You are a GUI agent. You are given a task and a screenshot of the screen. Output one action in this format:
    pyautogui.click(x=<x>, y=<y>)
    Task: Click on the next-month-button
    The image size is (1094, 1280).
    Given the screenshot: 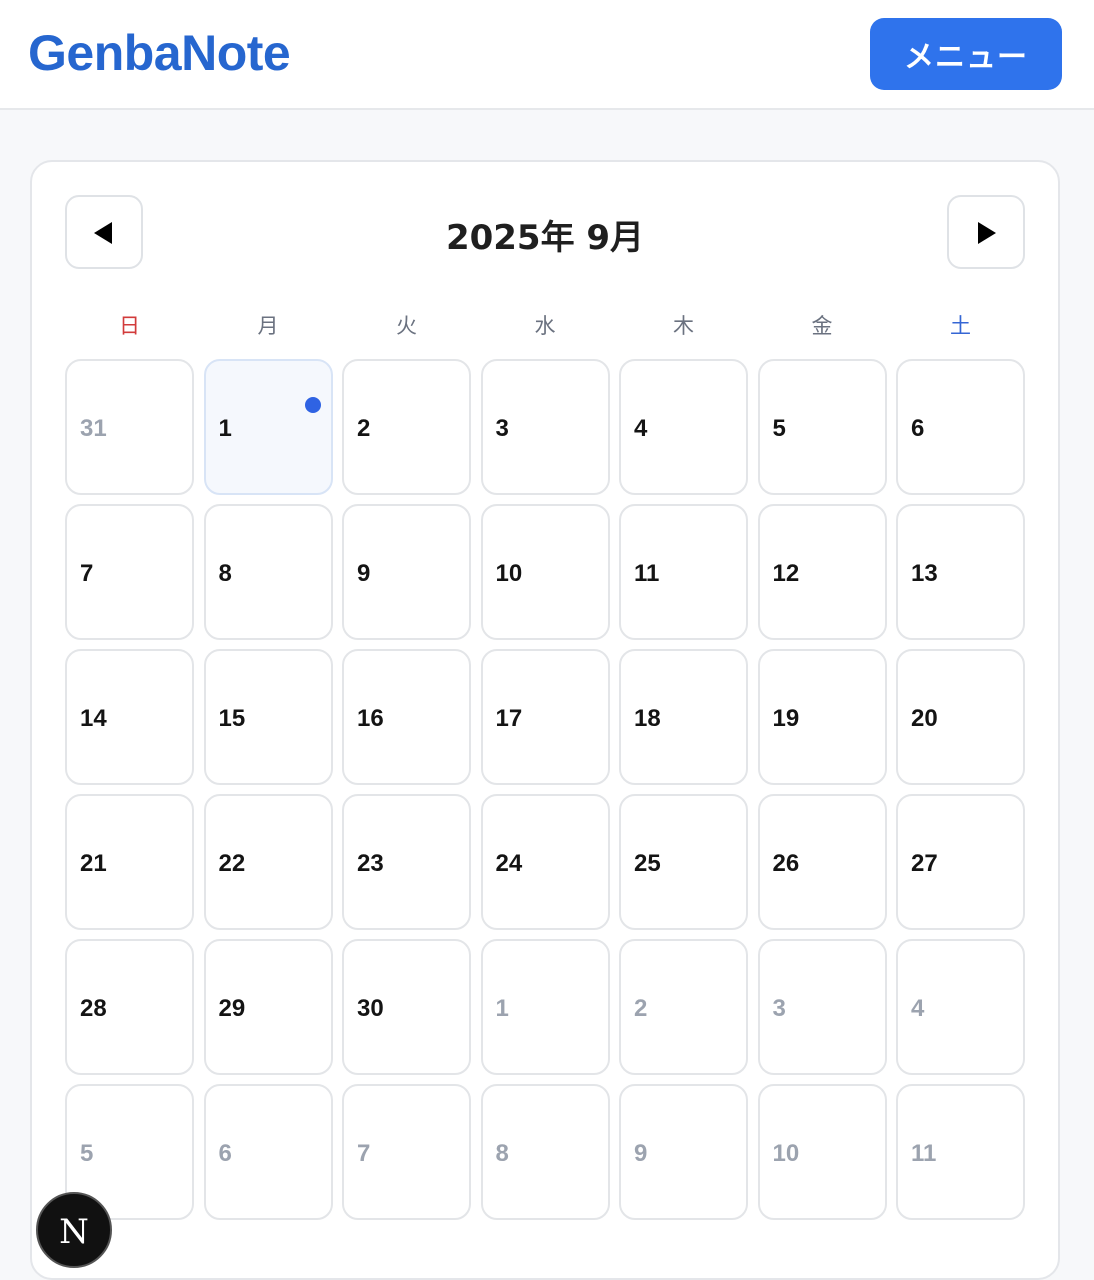 What is the action you would take?
    pyautogui.click(x=986, y=232)
    